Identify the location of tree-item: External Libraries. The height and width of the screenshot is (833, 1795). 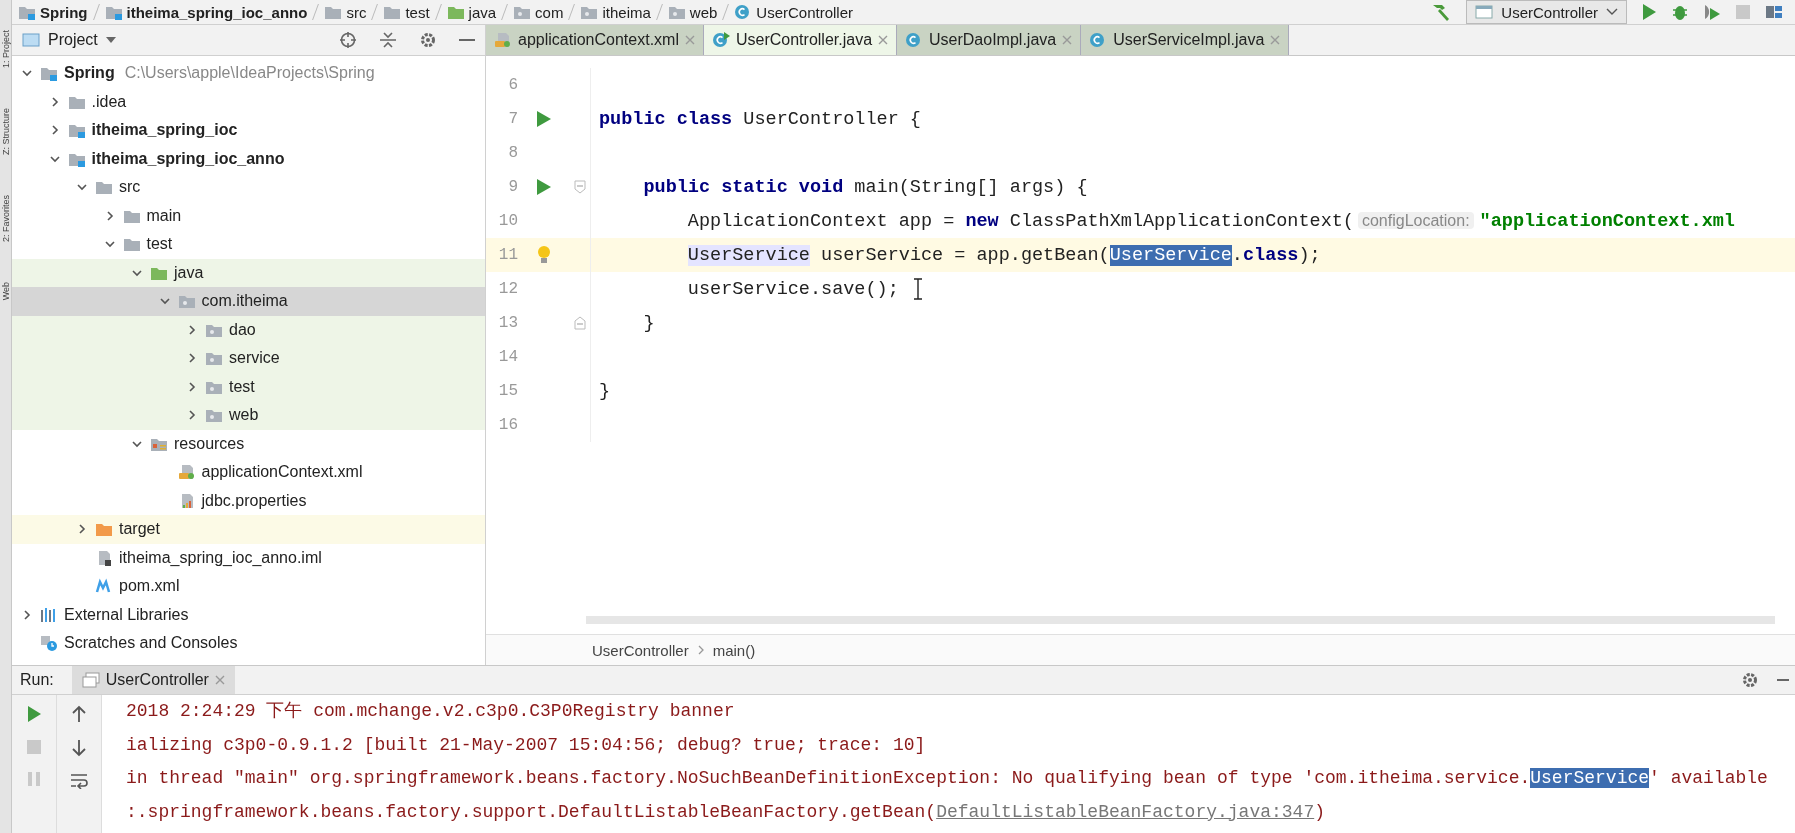
(248, 614).